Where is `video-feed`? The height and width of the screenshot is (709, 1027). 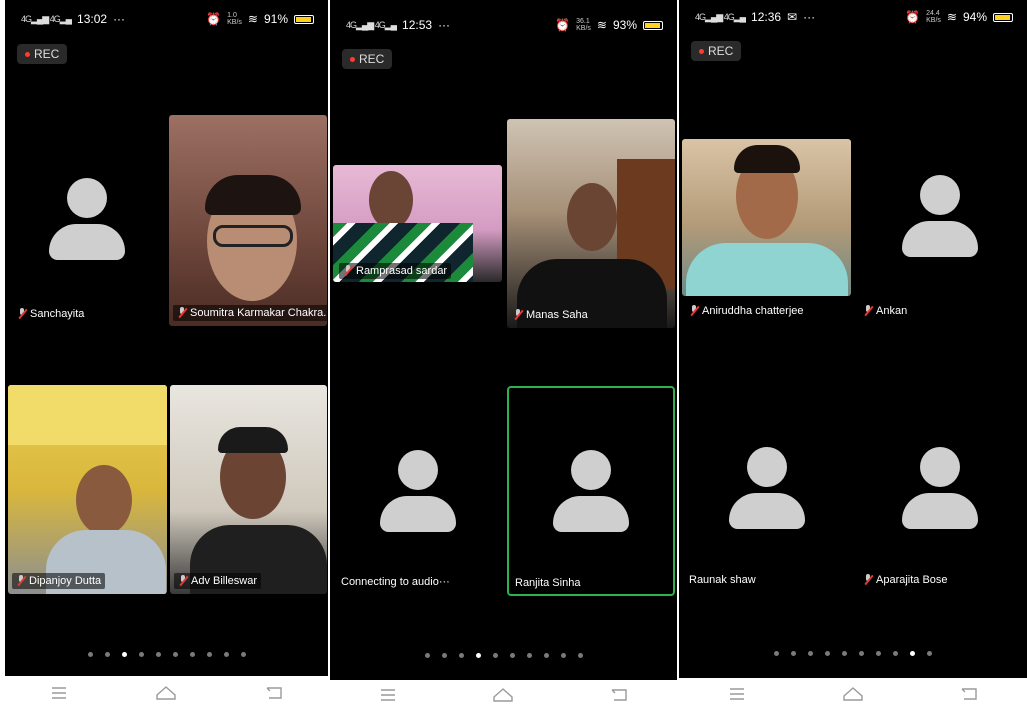 video-feed is located at coordinates (391, 200).